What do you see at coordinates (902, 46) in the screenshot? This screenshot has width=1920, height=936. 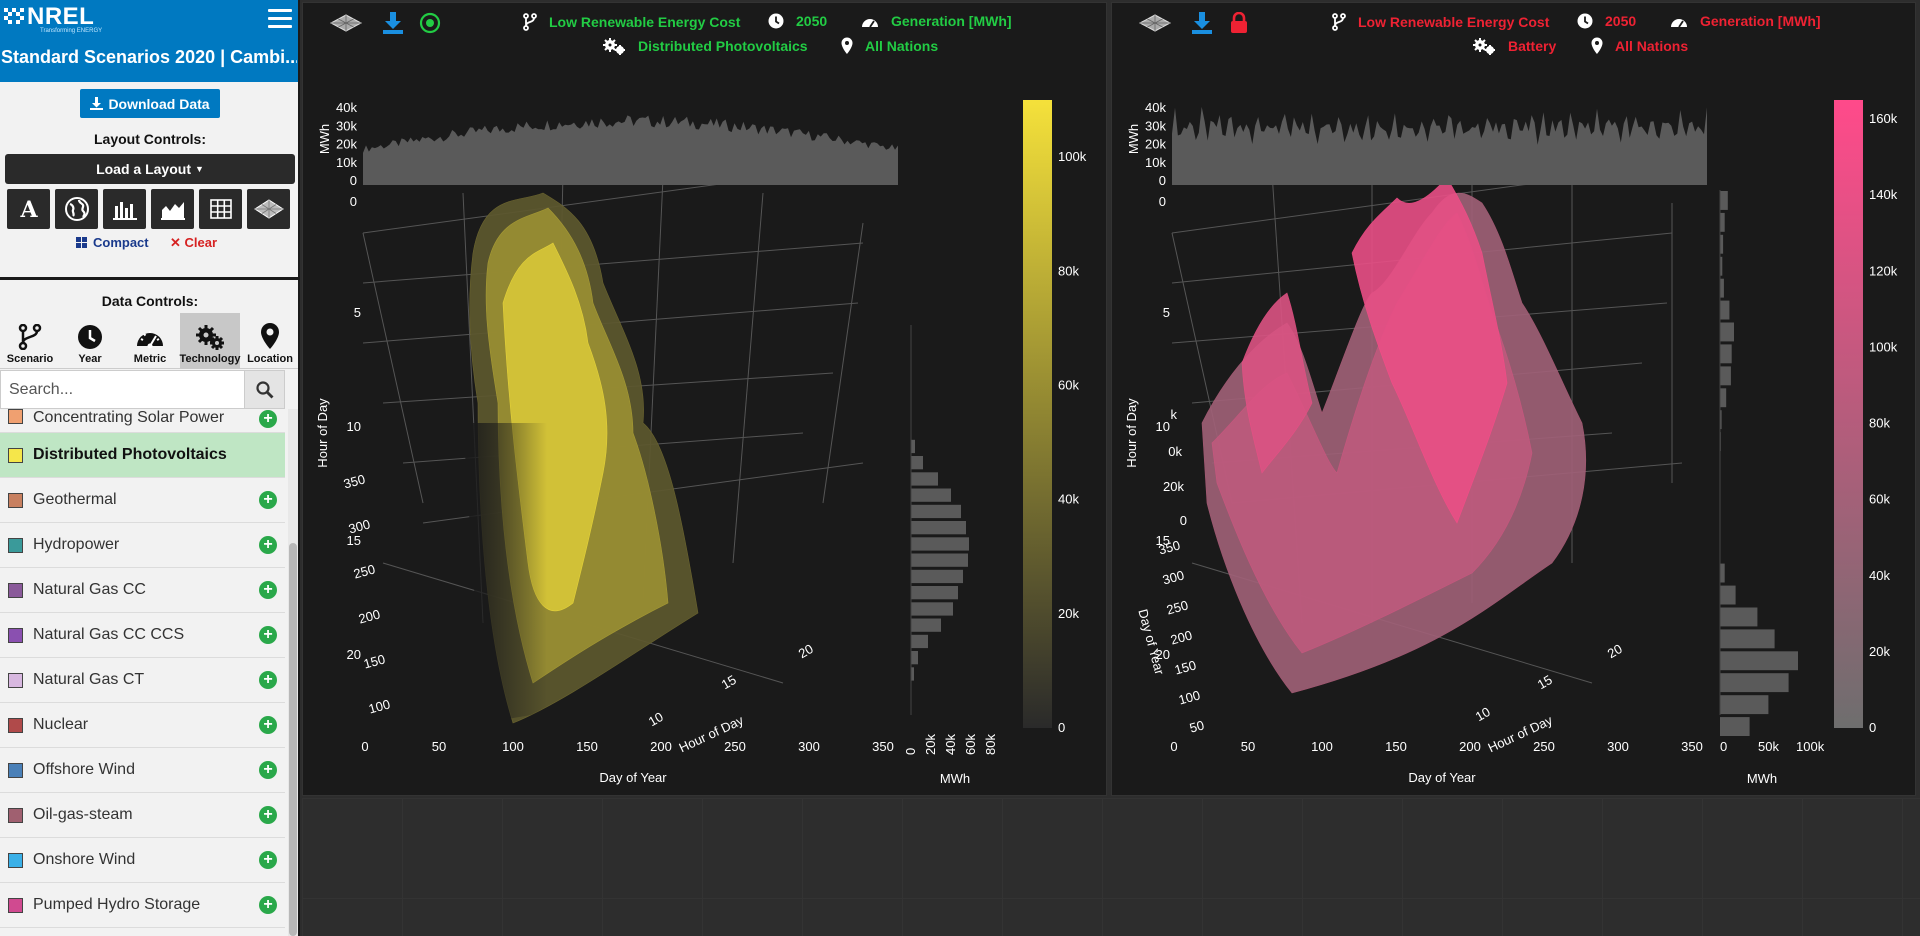 I see `location-label: All Nations` at bounding box center [902, 46].